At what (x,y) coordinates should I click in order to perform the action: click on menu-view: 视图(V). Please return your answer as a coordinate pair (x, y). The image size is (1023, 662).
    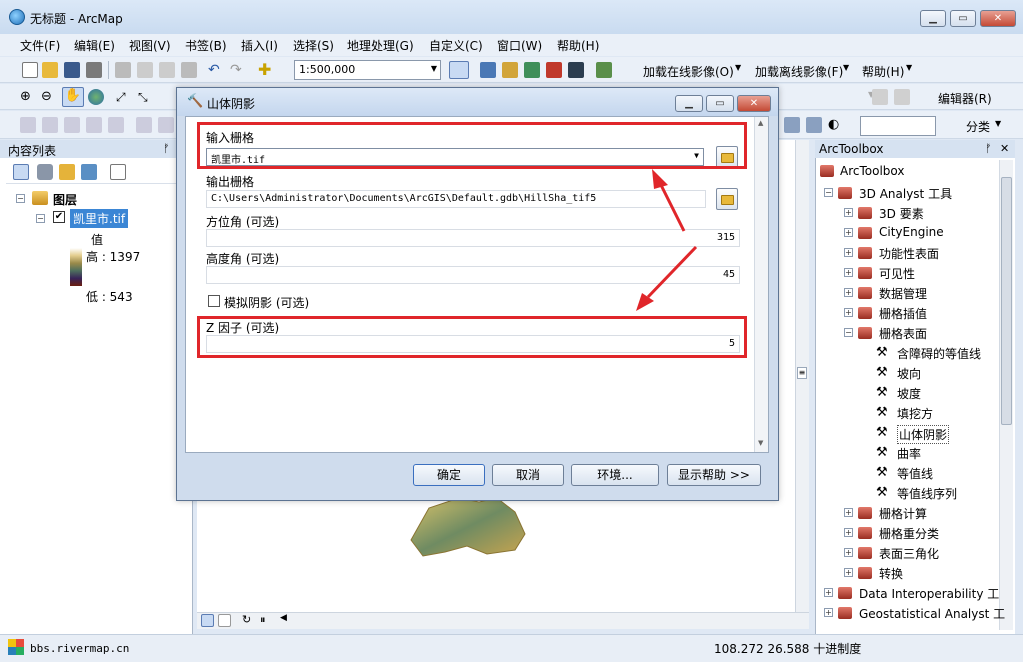
    Looking at the image, I should click on (150, 45).